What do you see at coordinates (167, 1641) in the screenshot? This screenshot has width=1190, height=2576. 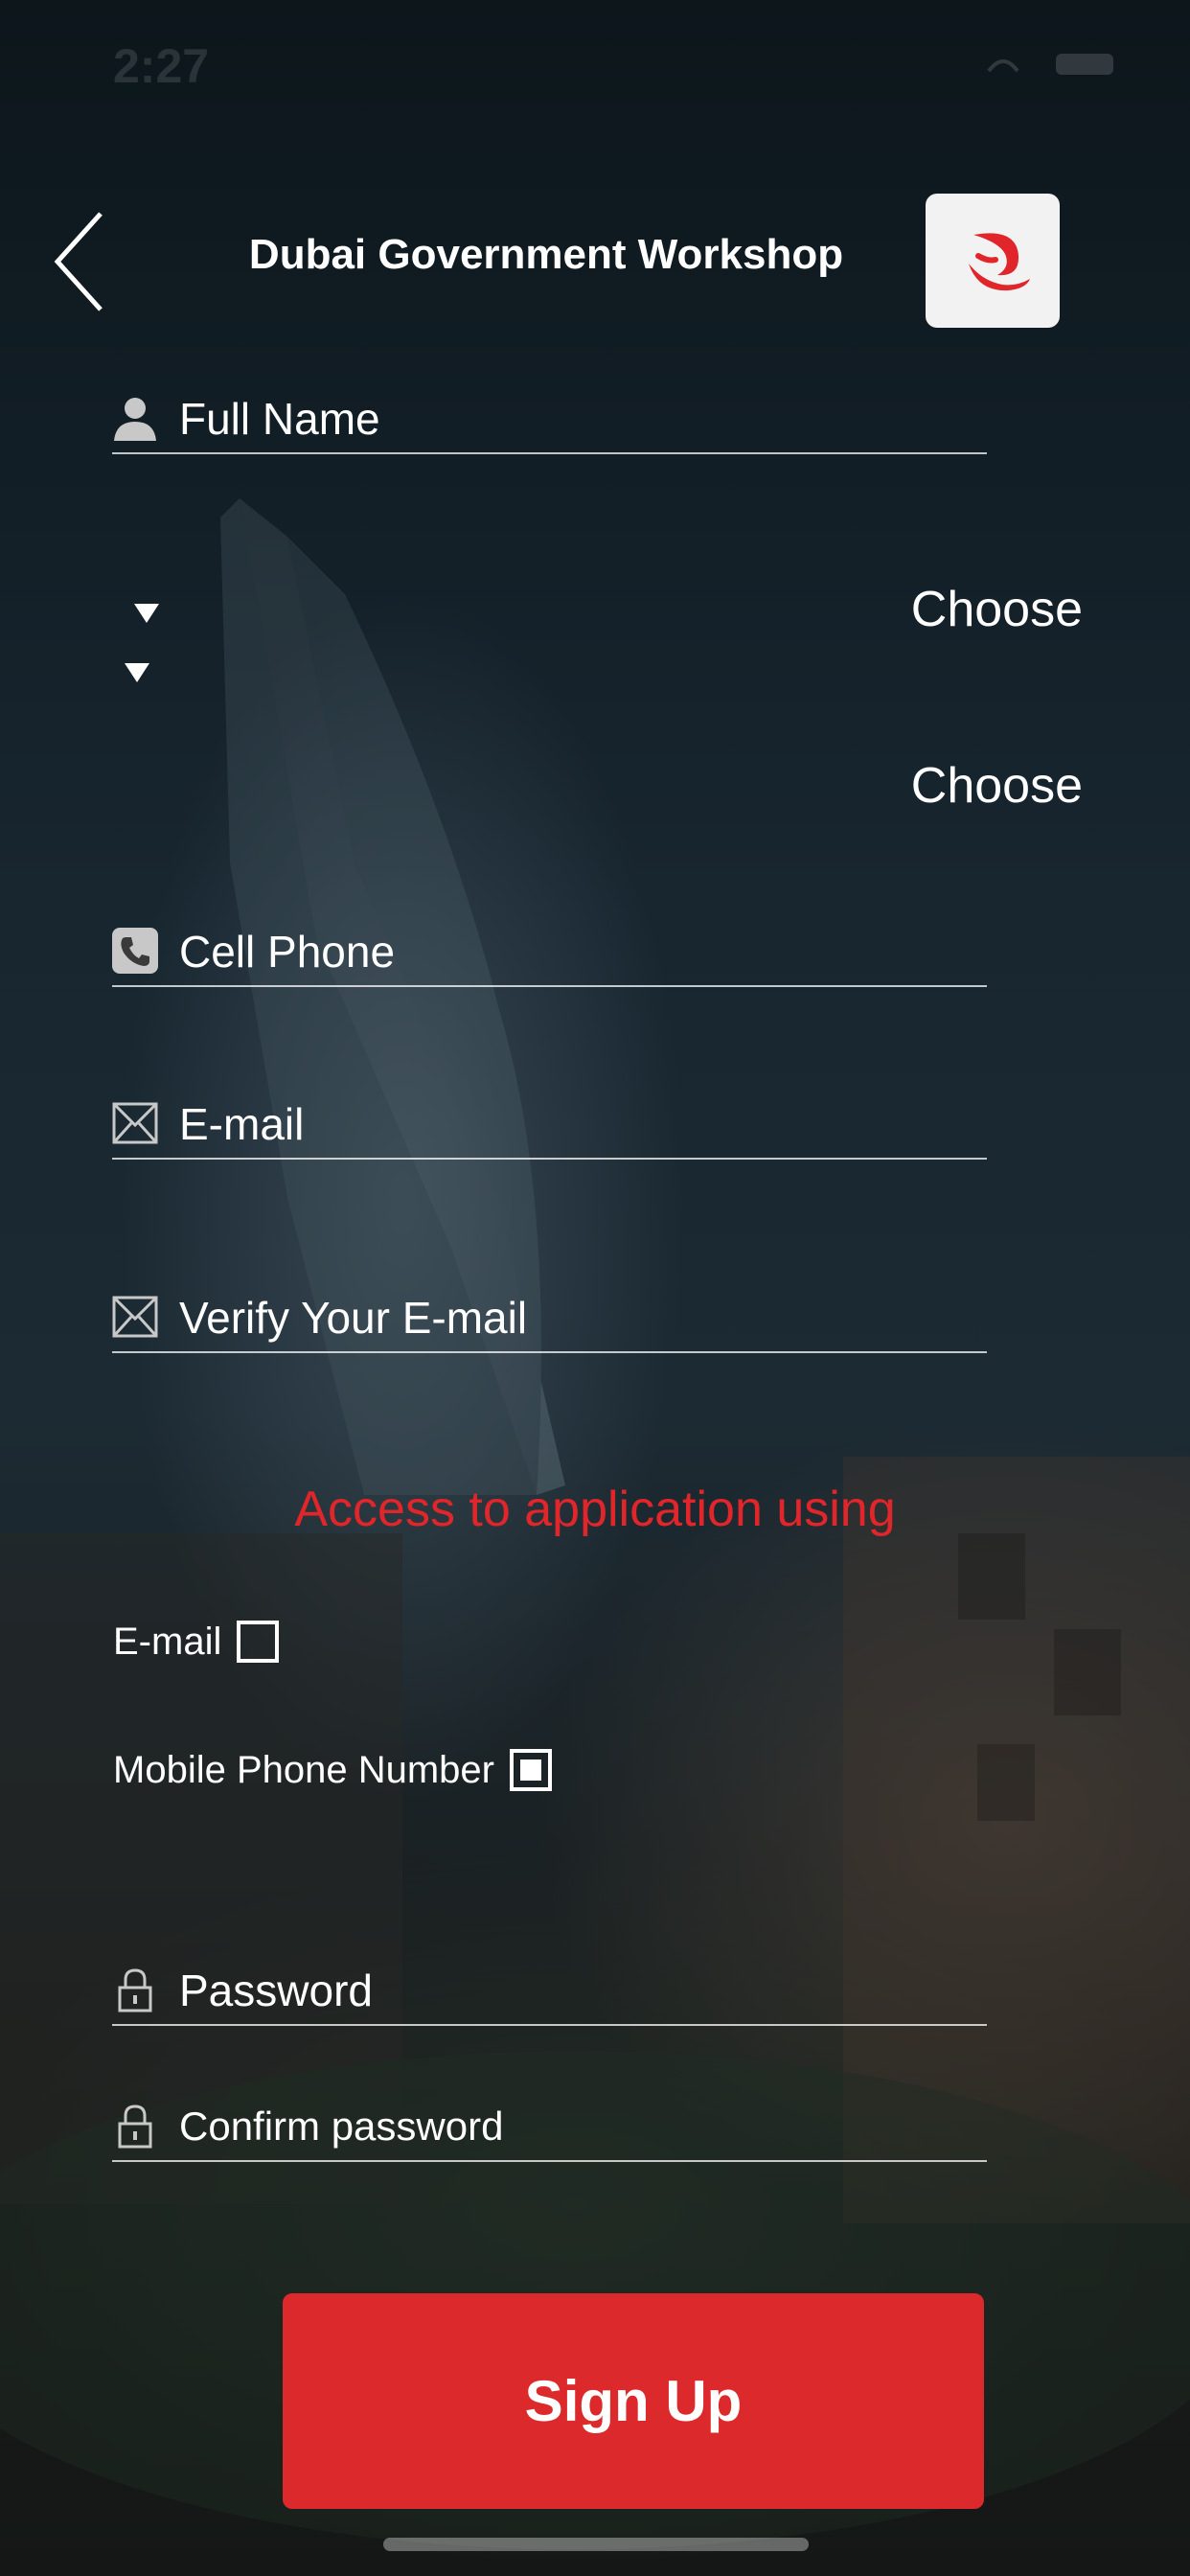 I see `access-option-label: E-mail` at bounding box center [167, 1641].